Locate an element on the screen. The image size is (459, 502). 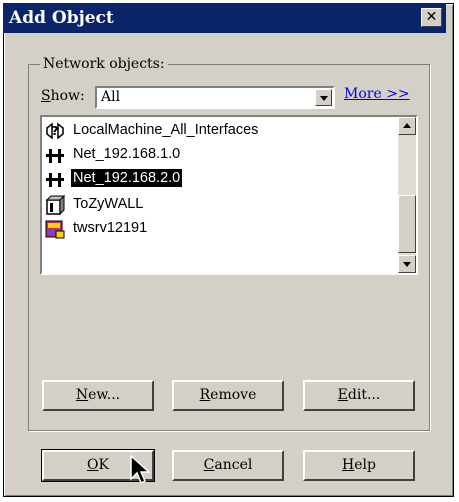
help-button: Help is located at coordinates (359, 465).